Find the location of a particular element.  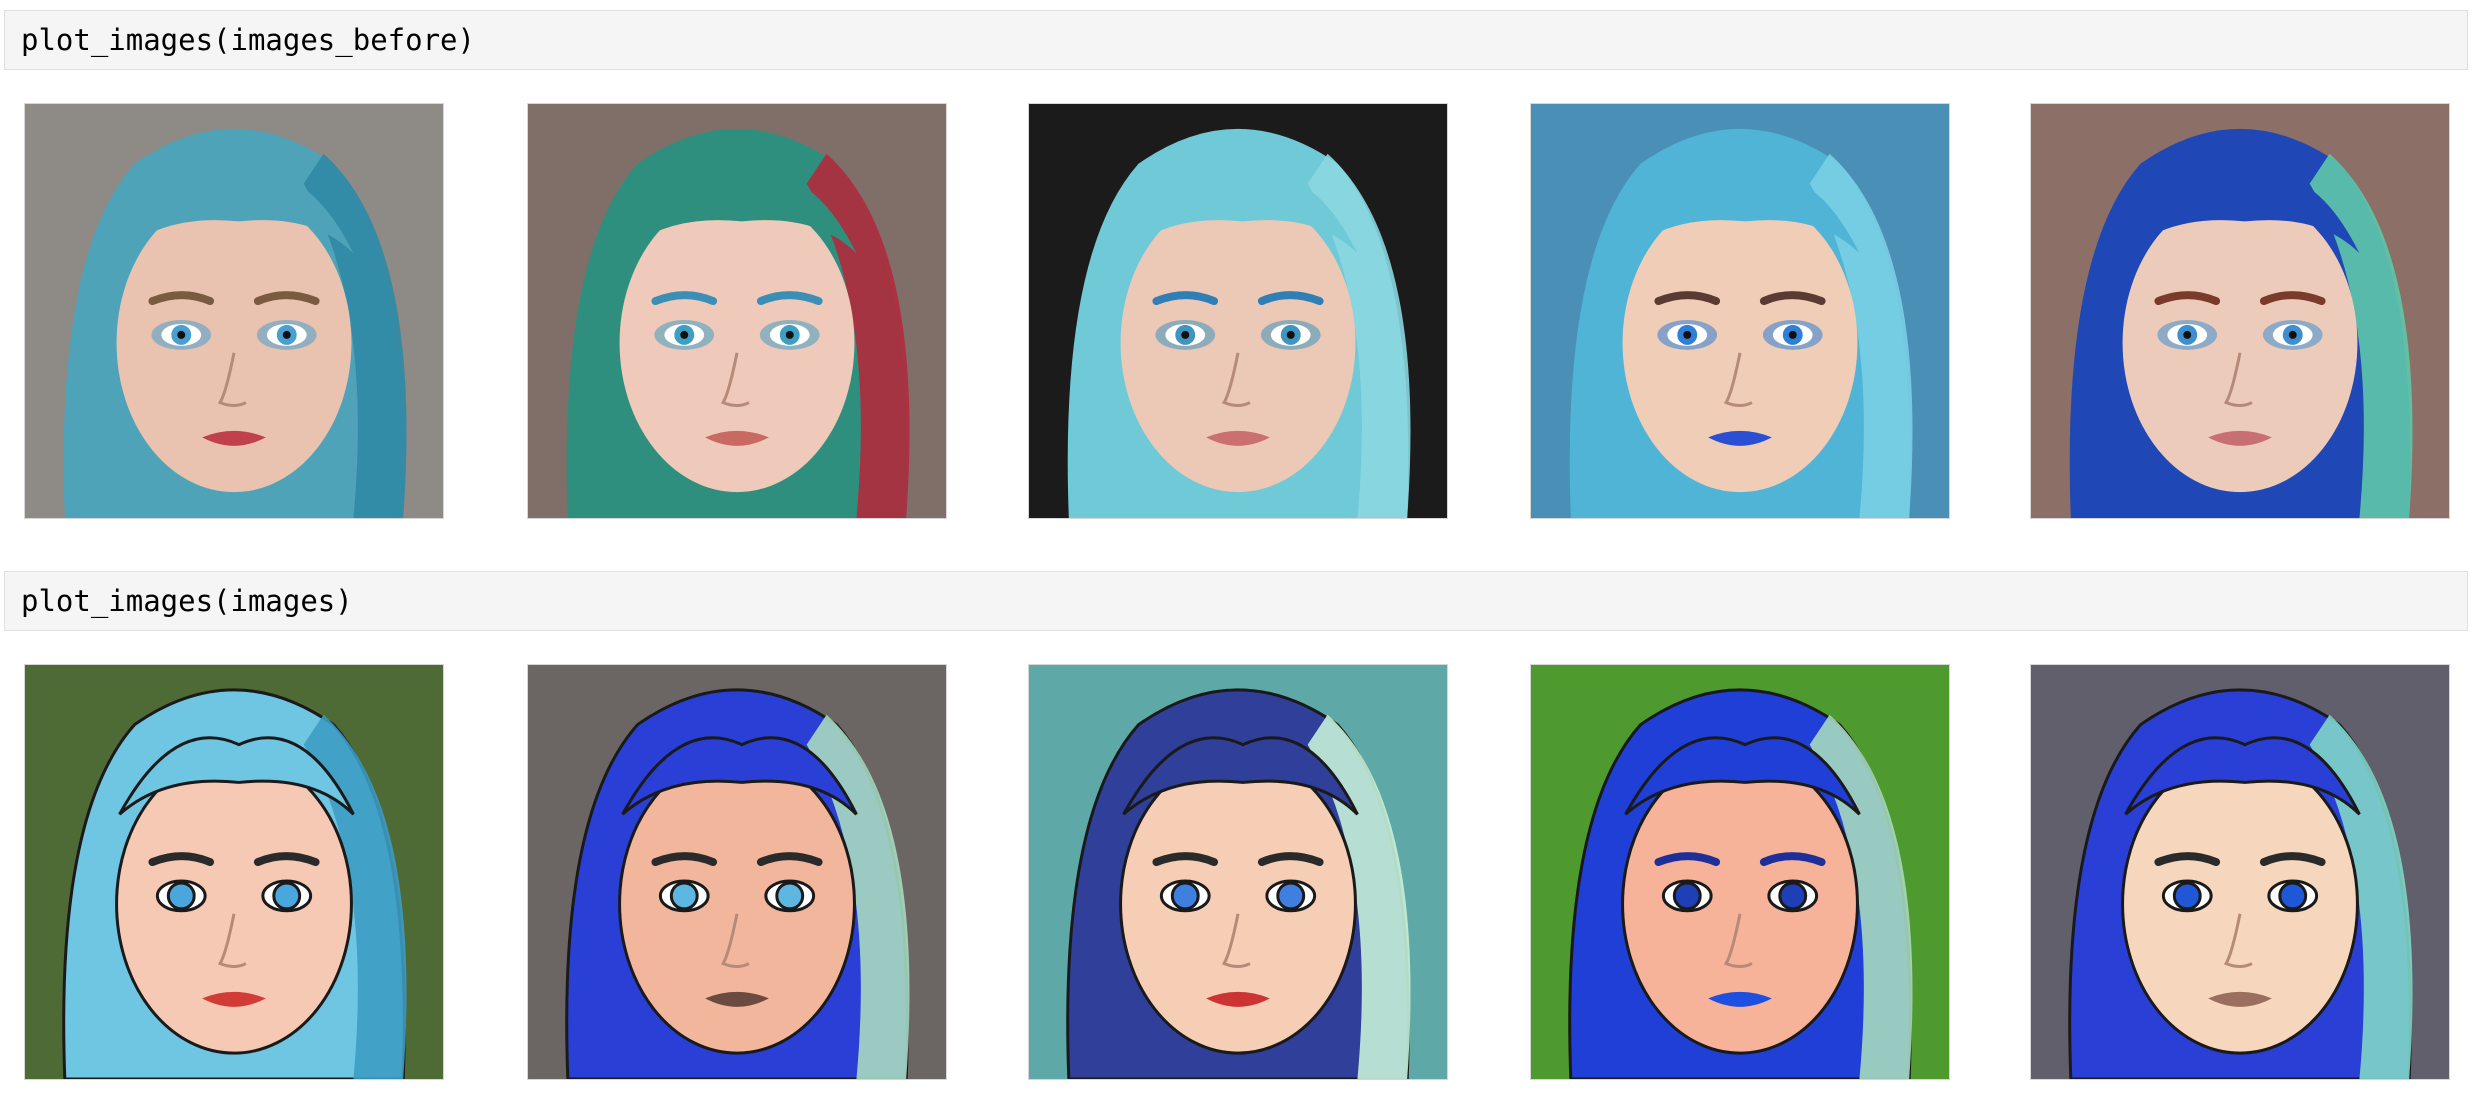

code-cell-after: plot_images(images) is located at coordinates (1236, 601).